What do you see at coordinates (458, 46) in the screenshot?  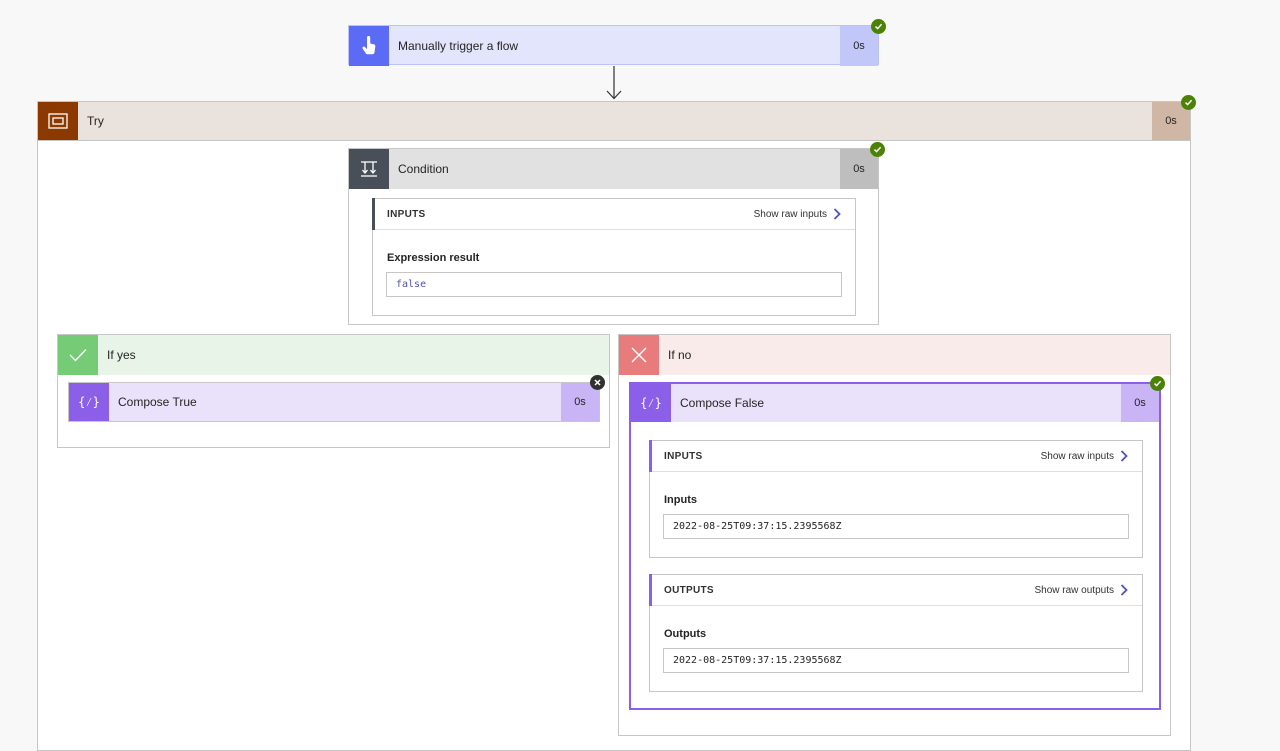 I see `trigger-title: Manually trigger a flow` at bounding box center [458, 46].